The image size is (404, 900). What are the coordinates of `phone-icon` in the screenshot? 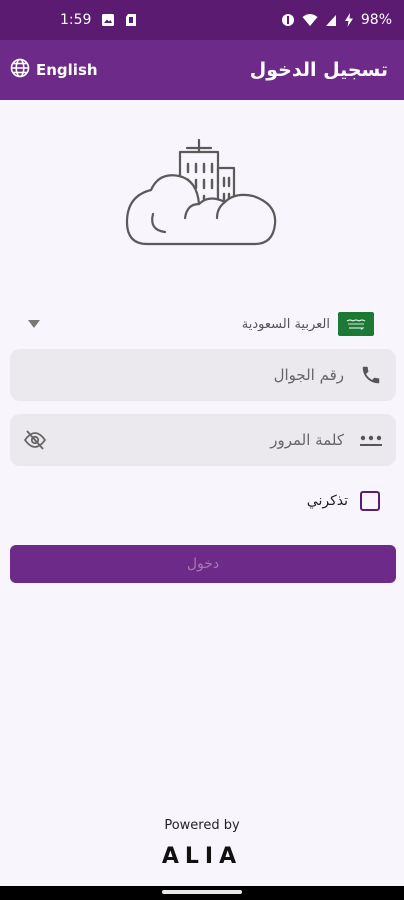 It's located at (371, 375).